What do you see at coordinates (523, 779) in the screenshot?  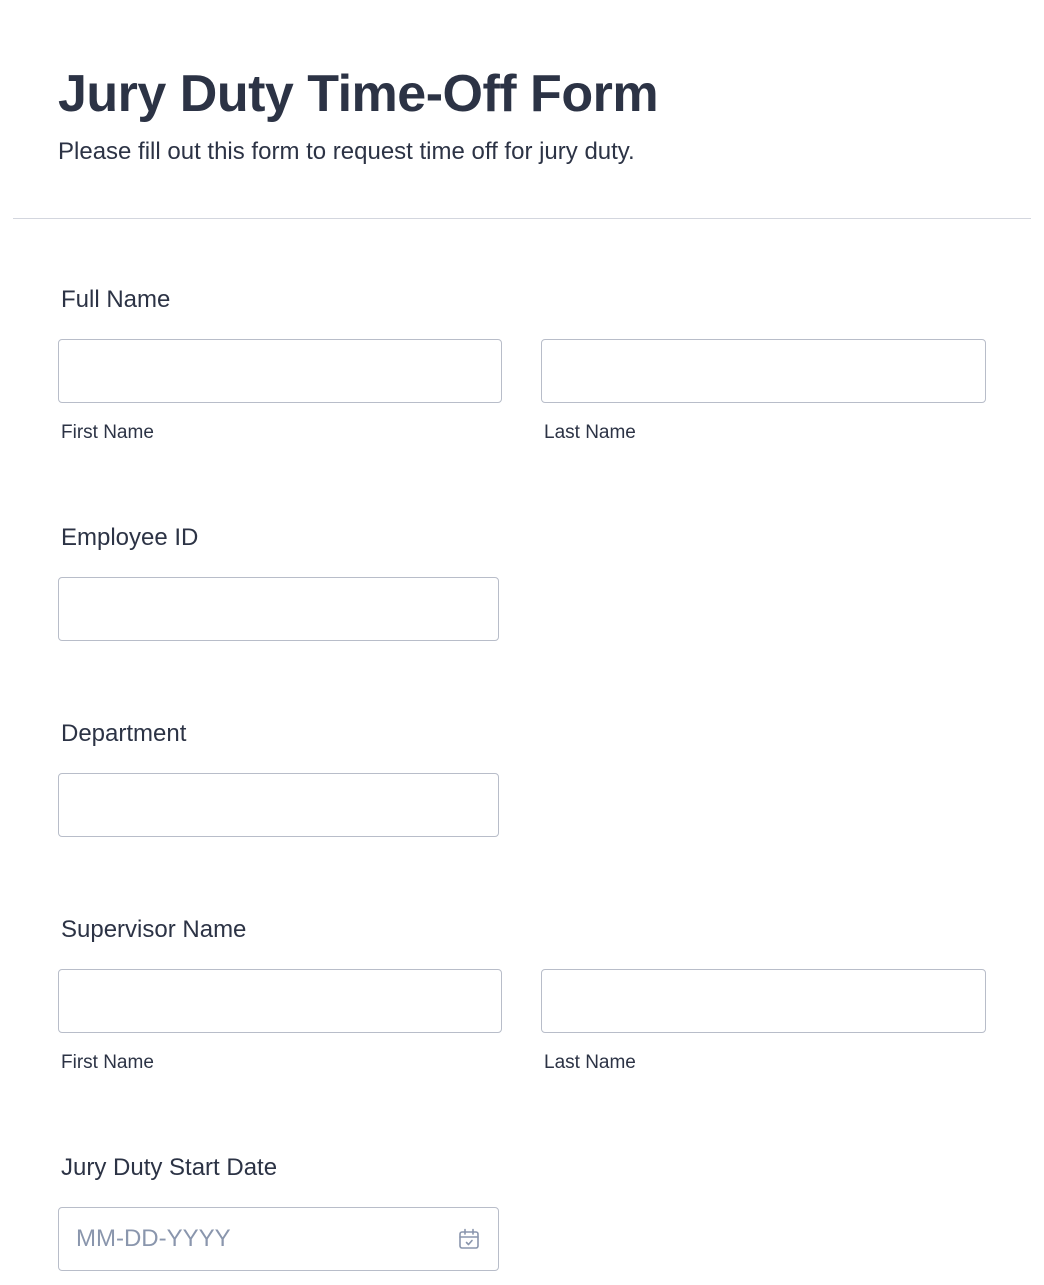 I see `department-field: Department` at bounding box center [523, 779].